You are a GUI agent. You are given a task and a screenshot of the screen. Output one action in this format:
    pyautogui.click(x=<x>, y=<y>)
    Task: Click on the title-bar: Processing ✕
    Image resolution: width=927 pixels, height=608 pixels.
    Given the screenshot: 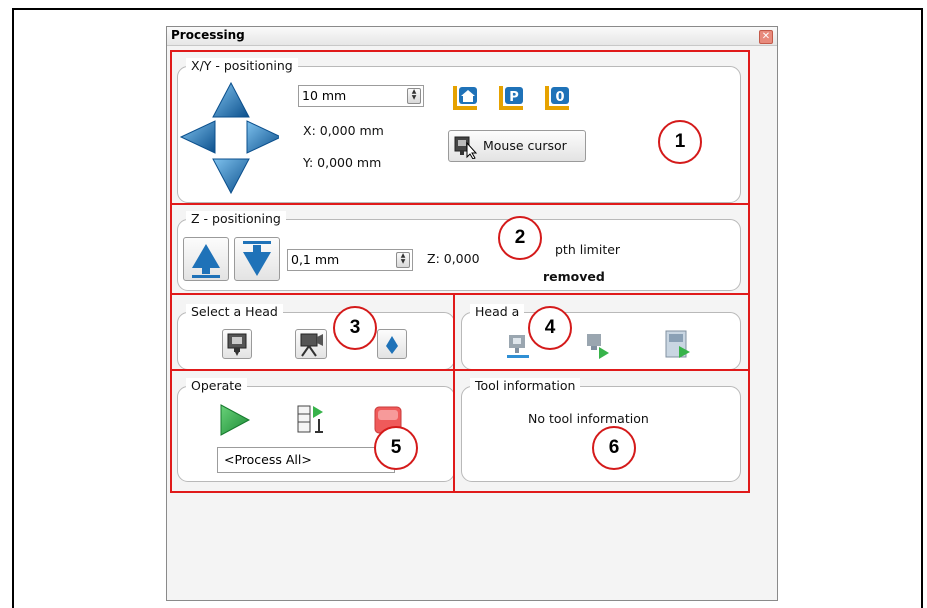 What is the action you would take?
    pyautogui.click(x=472, y=36)
    